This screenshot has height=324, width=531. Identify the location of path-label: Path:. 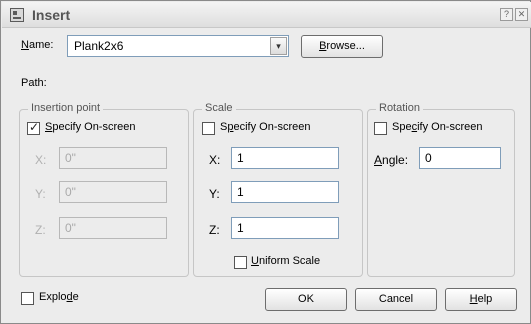
(34, 83).